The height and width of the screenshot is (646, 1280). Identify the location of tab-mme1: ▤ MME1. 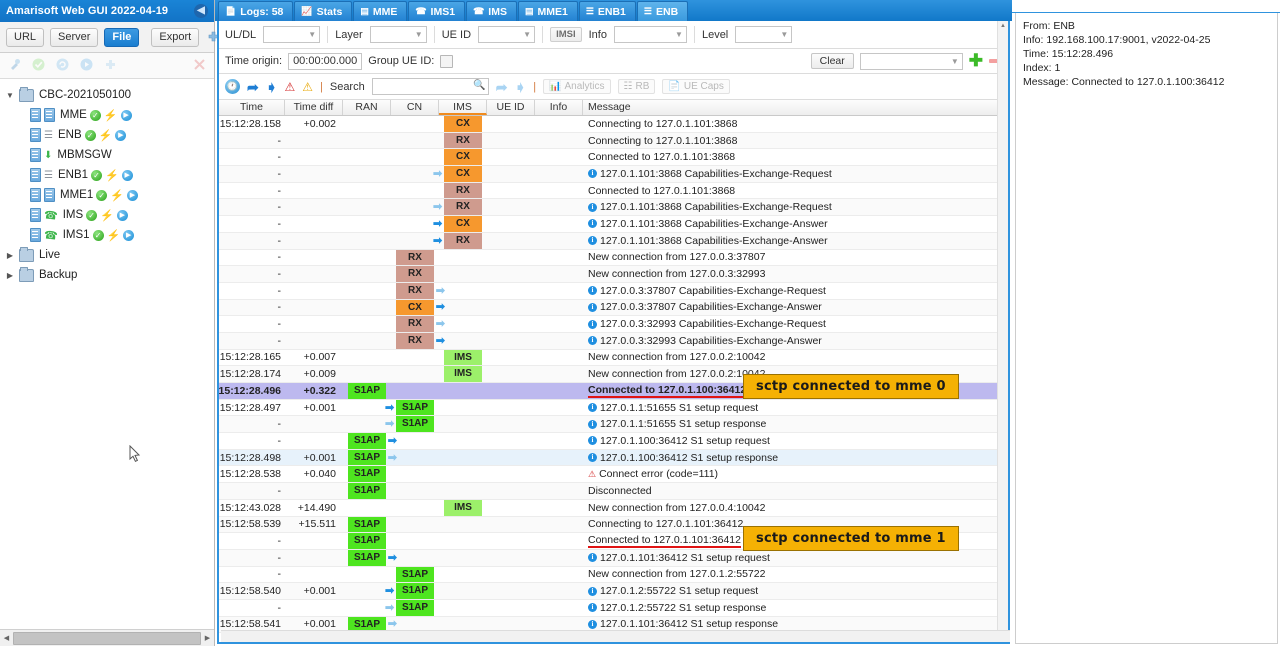
(547, 11).